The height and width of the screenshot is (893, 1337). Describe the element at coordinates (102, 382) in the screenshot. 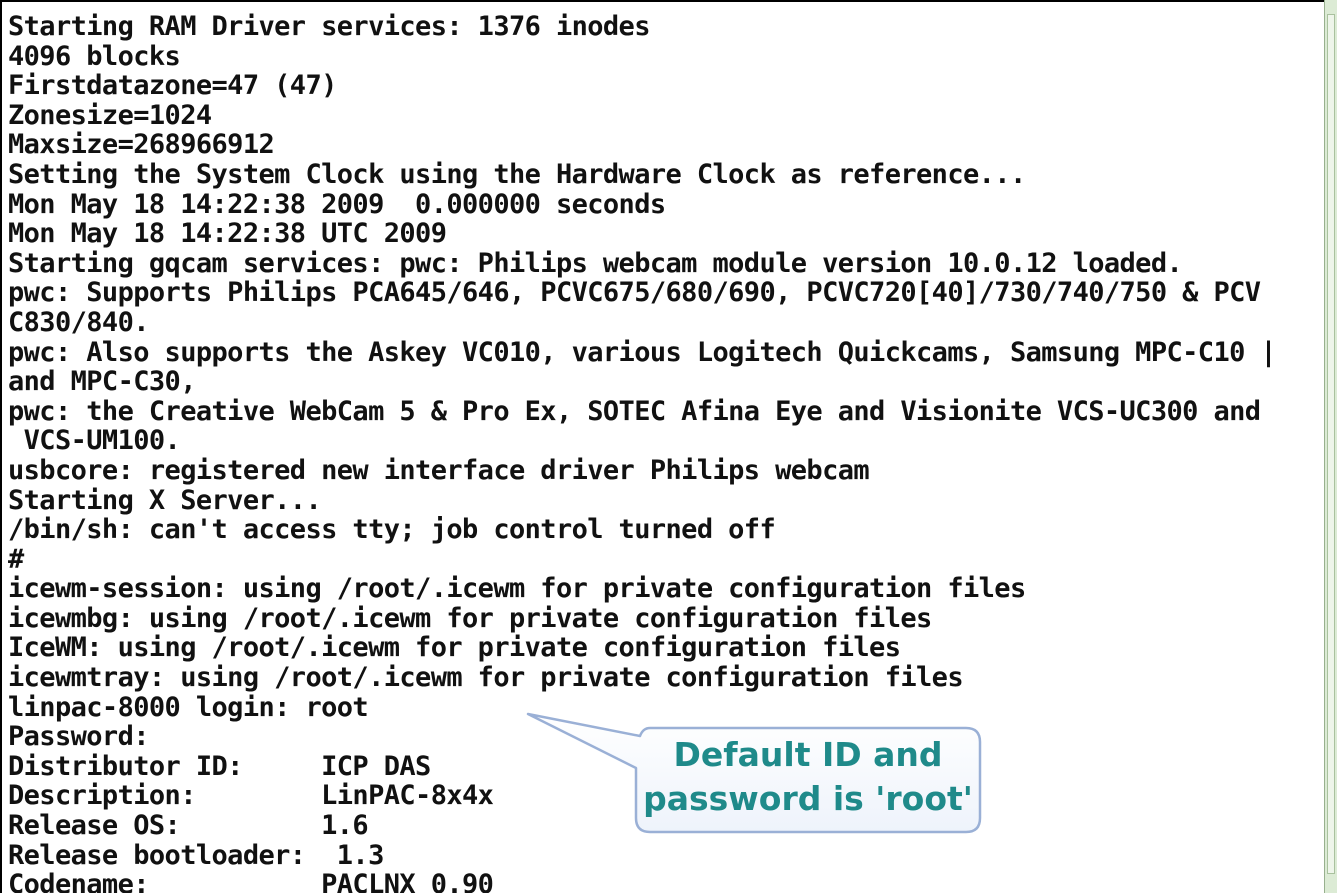

I see `console-line: and MPC-C30,` at that location.